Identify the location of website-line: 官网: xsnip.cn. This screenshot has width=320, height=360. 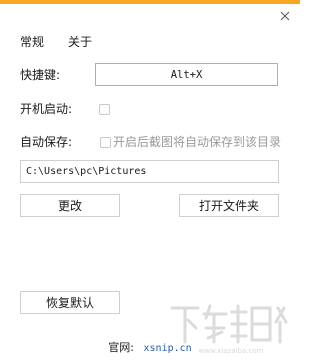
(150, 347).